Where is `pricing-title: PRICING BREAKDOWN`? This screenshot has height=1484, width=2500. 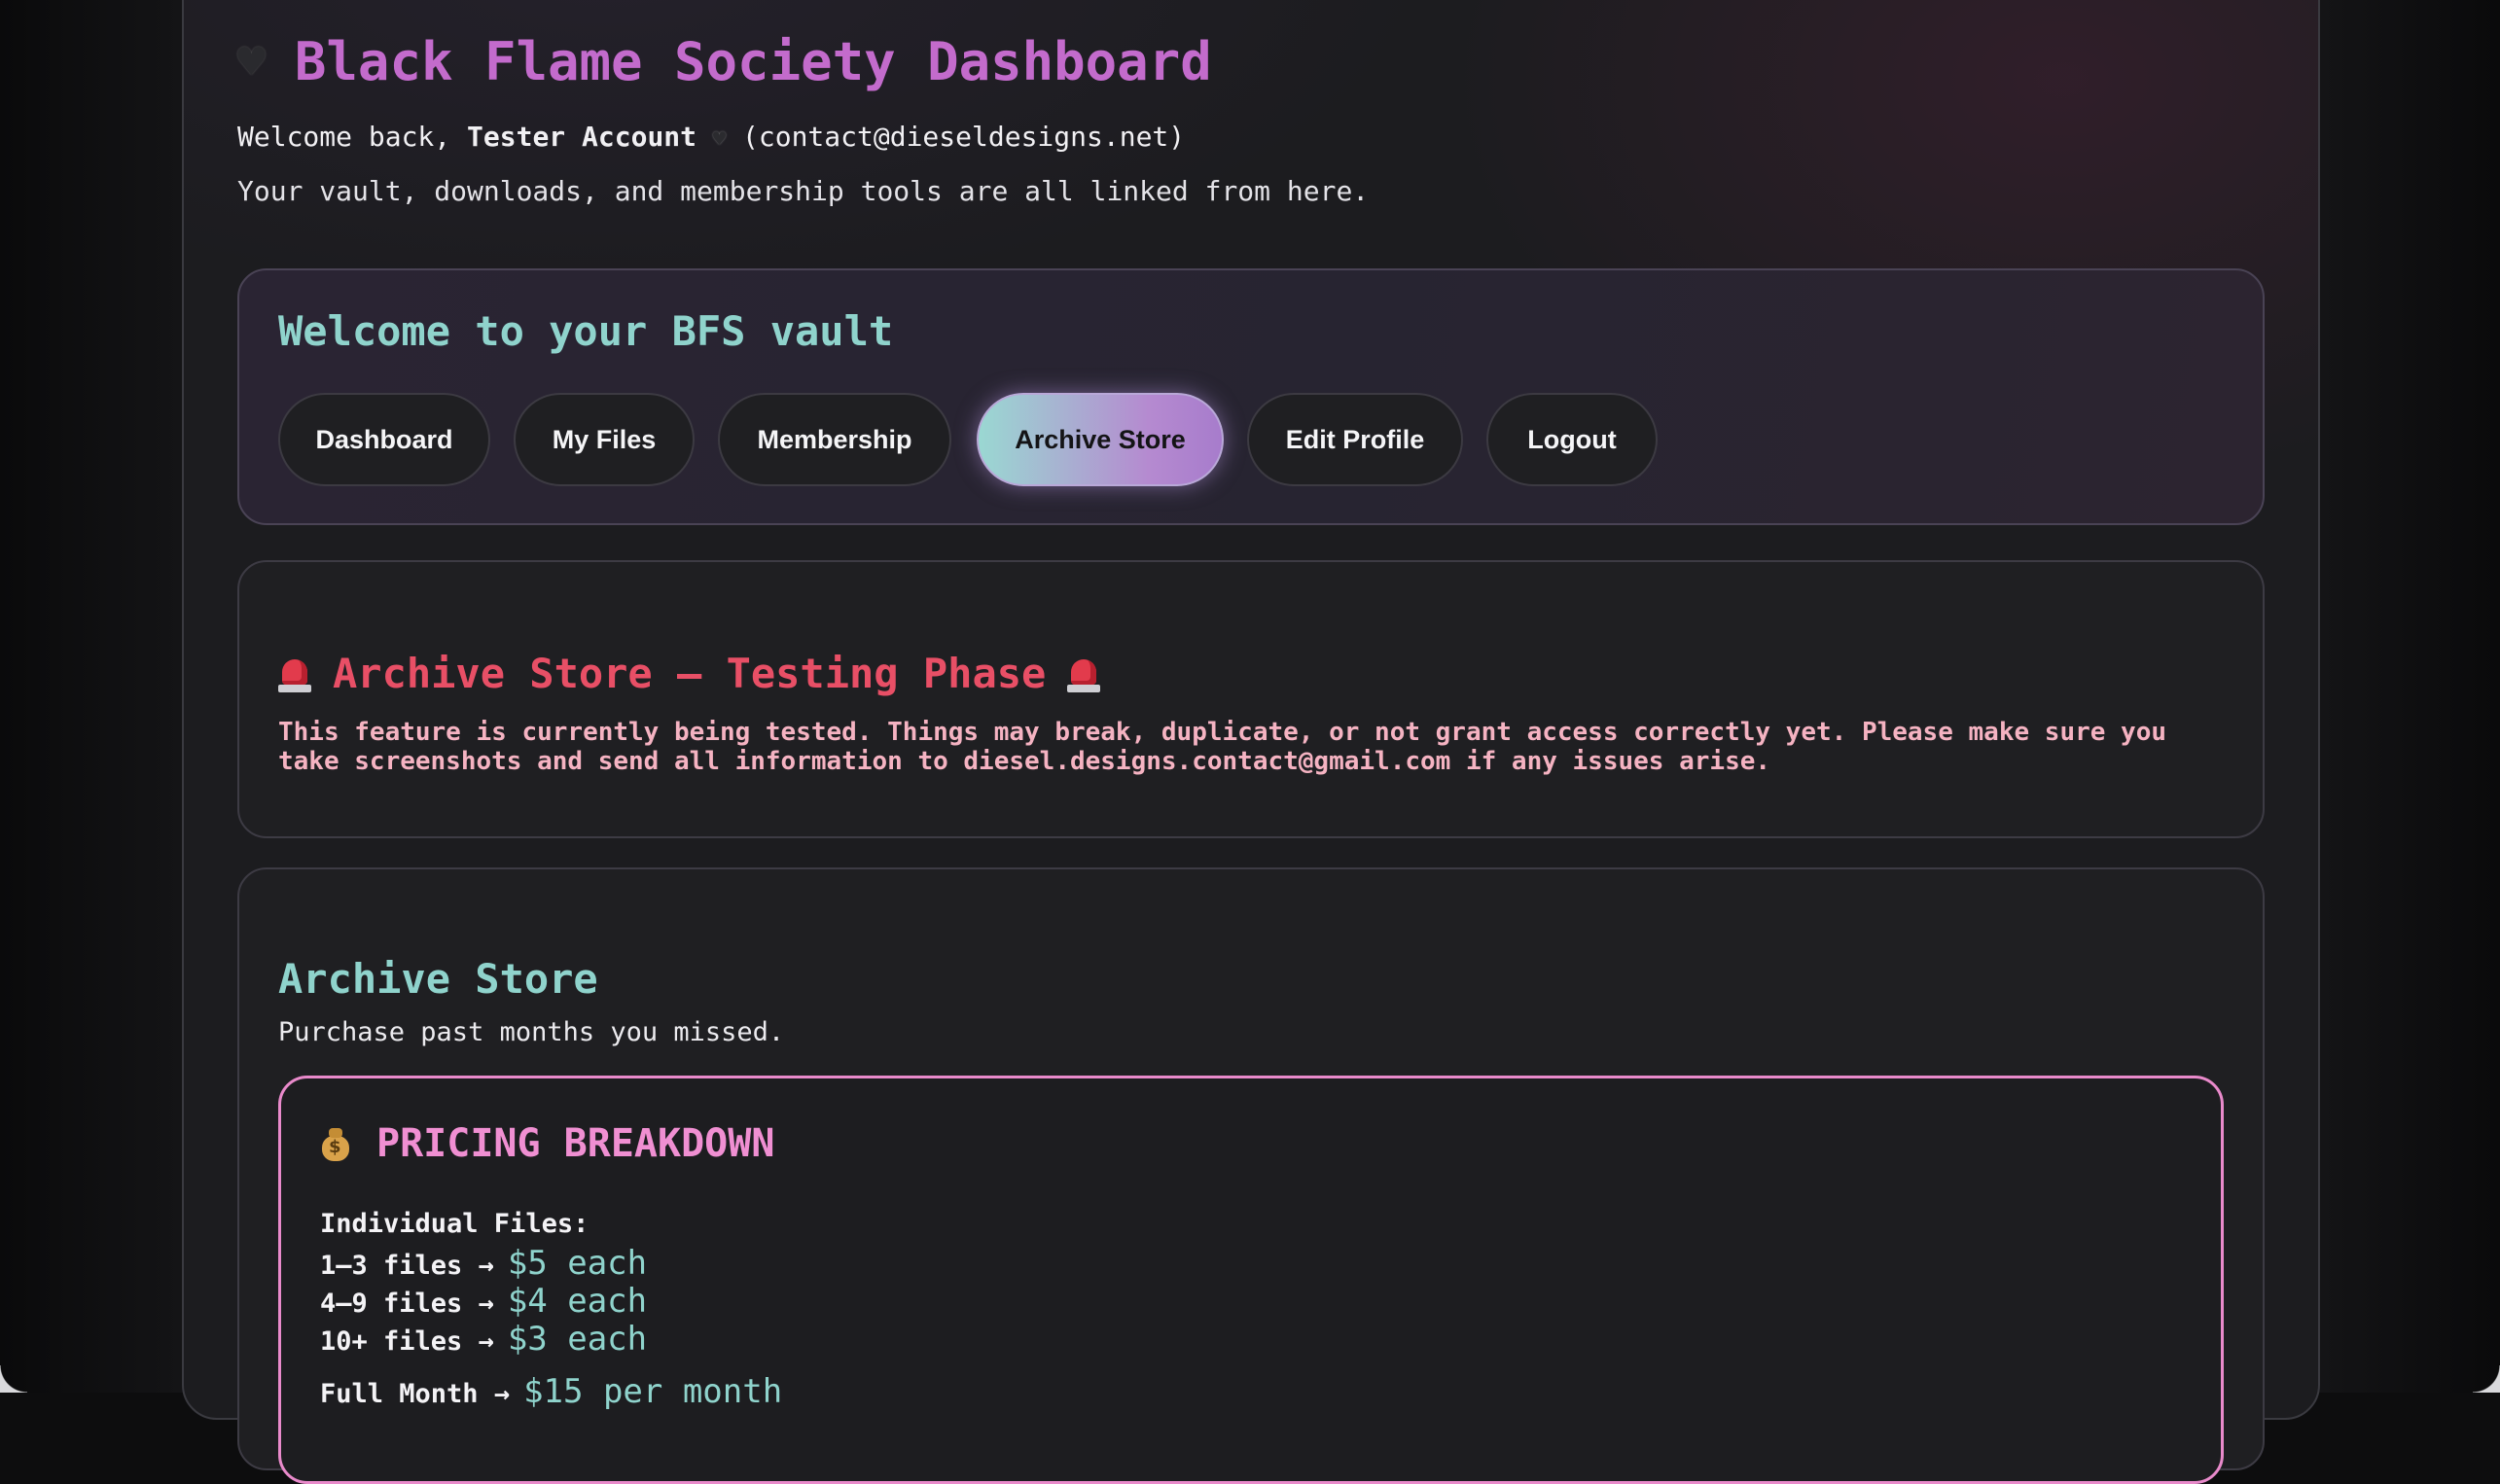 pricing-title: PRICING BREAKDOWN is located at coordinates (547, 1143).